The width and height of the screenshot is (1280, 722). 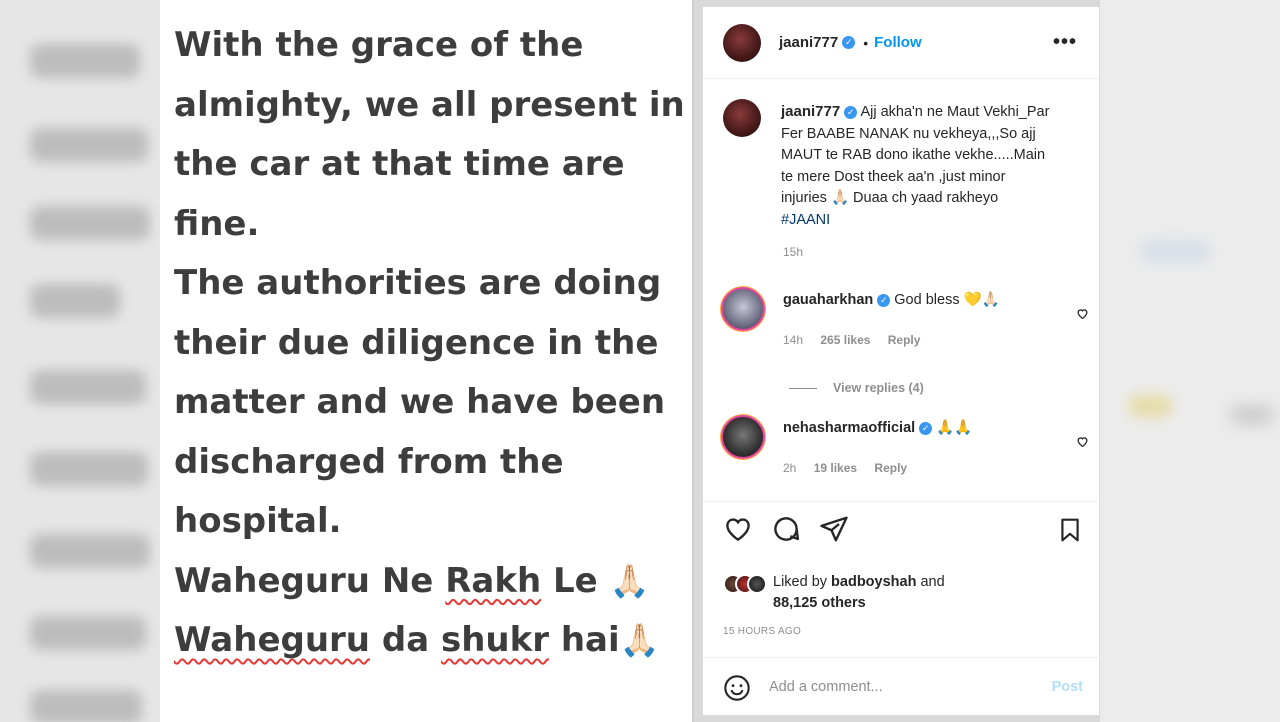 I want to click on liker-avatar, so click(x=757, y=584).